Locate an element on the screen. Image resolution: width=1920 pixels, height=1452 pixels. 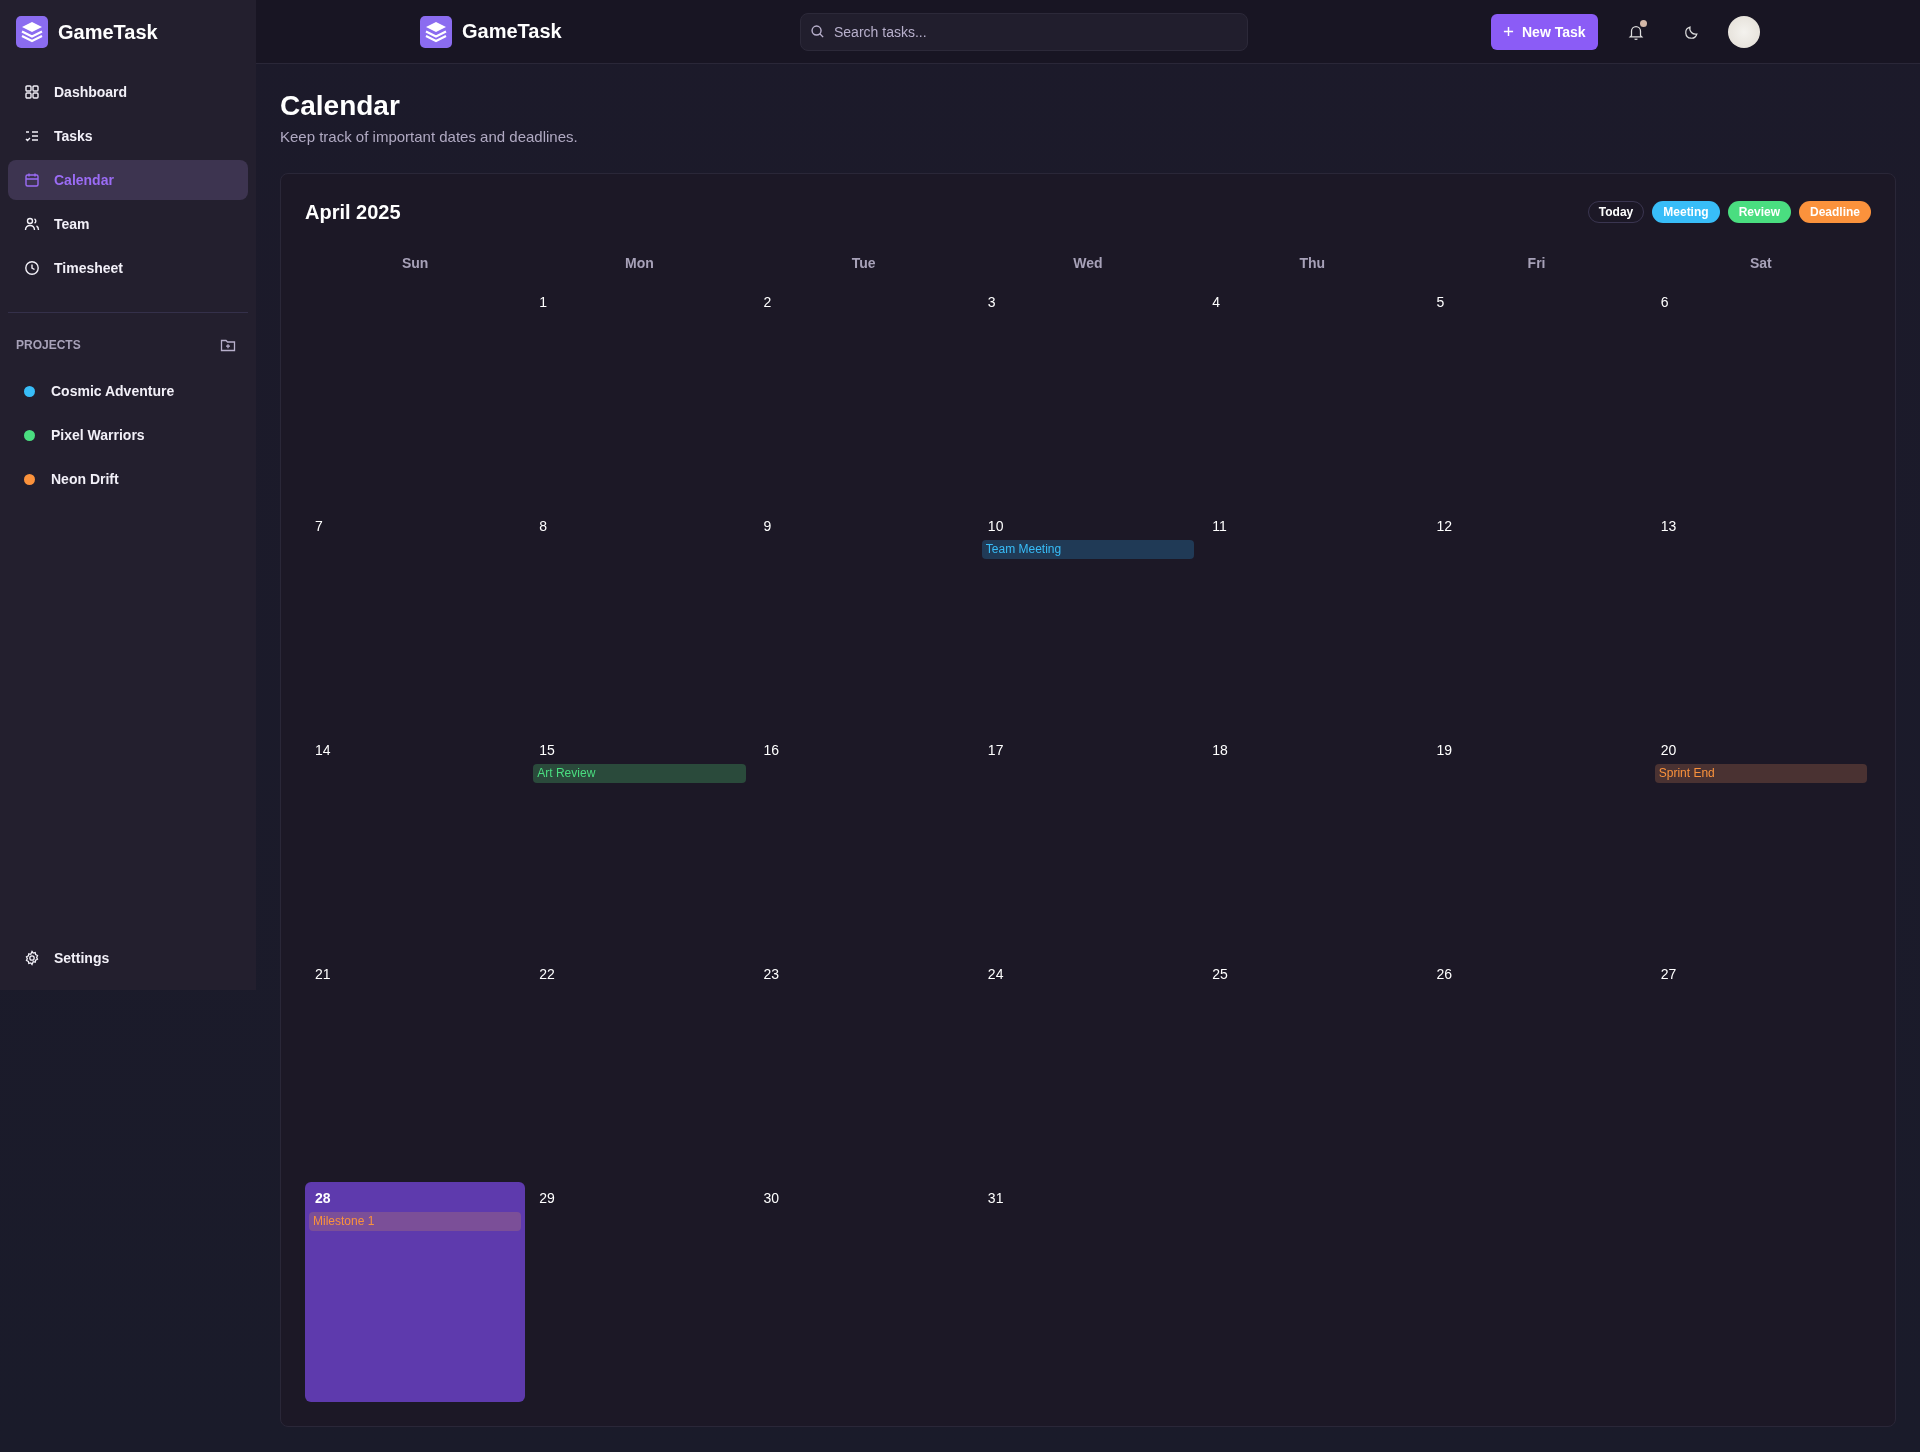
checklist-icon is located at coordinates (32, 136).